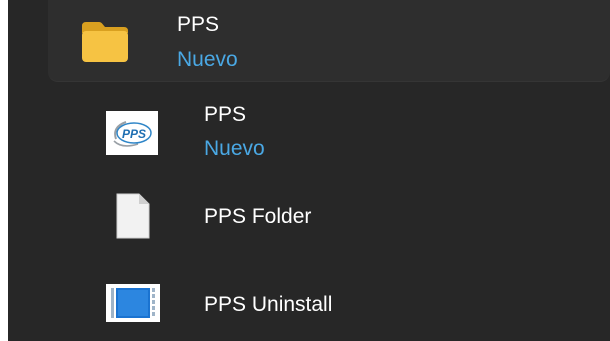 This screenshot has width=610, height=341. What do you see at coordinates (258, 216) in the screenshot?
I see `app-item-title: PPS Folder` at bounding box center [258, 216].